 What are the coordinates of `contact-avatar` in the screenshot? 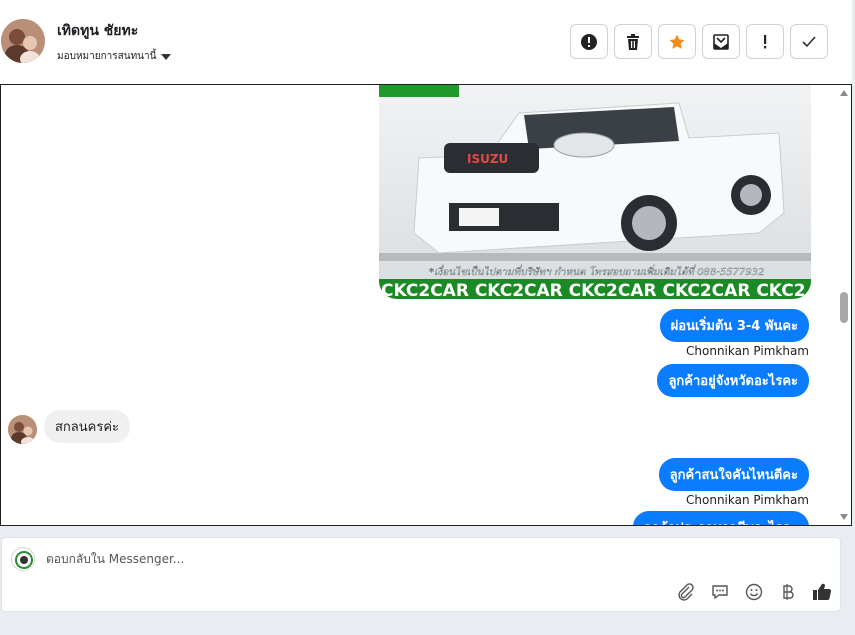 It's located at (23, 41).